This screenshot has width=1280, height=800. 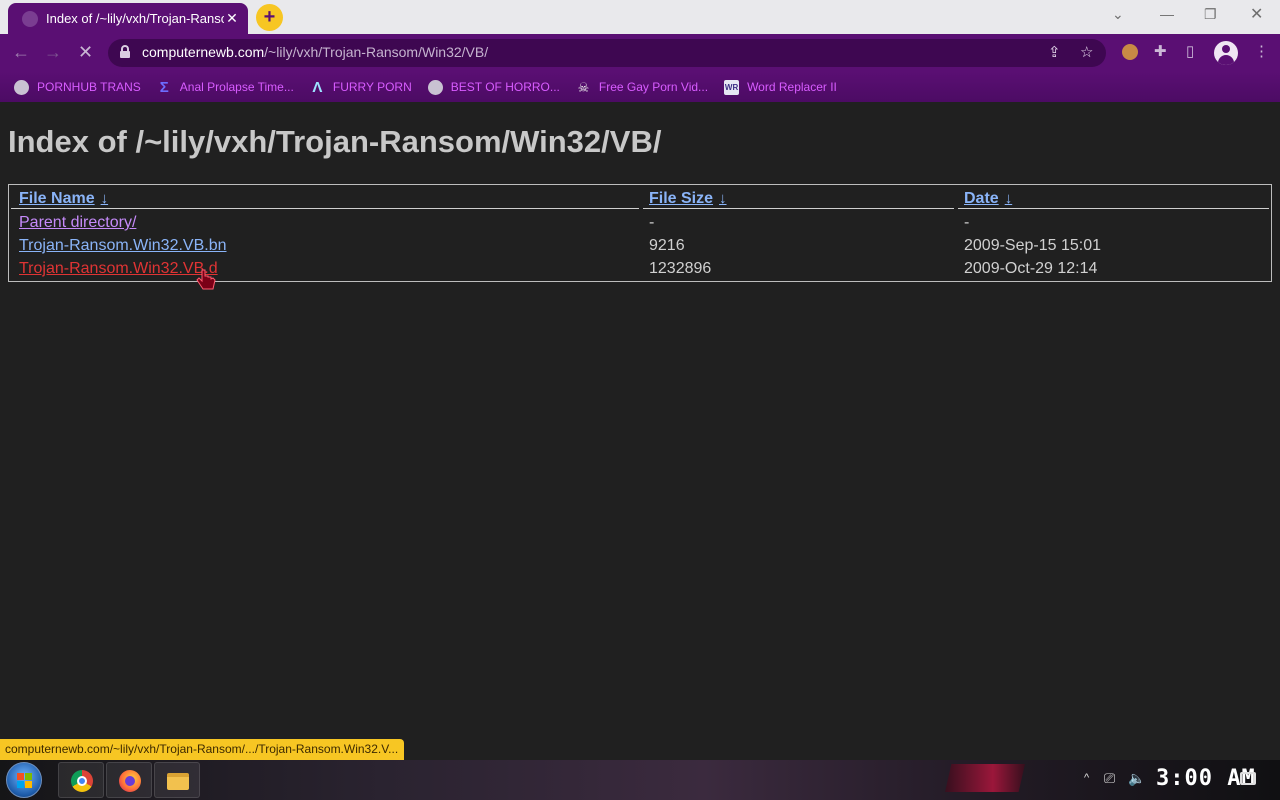 What do you see at coordinates (981, 198) in the screenshot?
I see `sort-by-date-link: Date` at bounding box center [981, 198].